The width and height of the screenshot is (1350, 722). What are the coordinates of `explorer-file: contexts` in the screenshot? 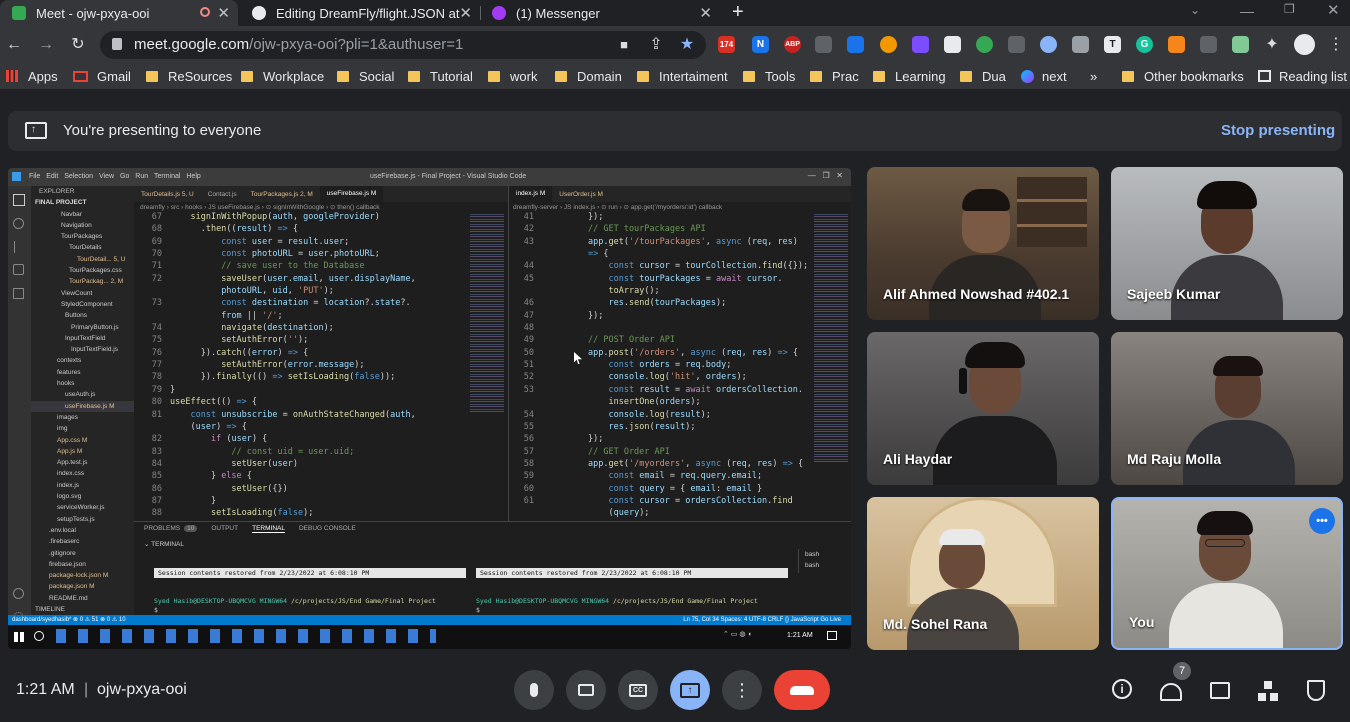 It's located at (82, 360).